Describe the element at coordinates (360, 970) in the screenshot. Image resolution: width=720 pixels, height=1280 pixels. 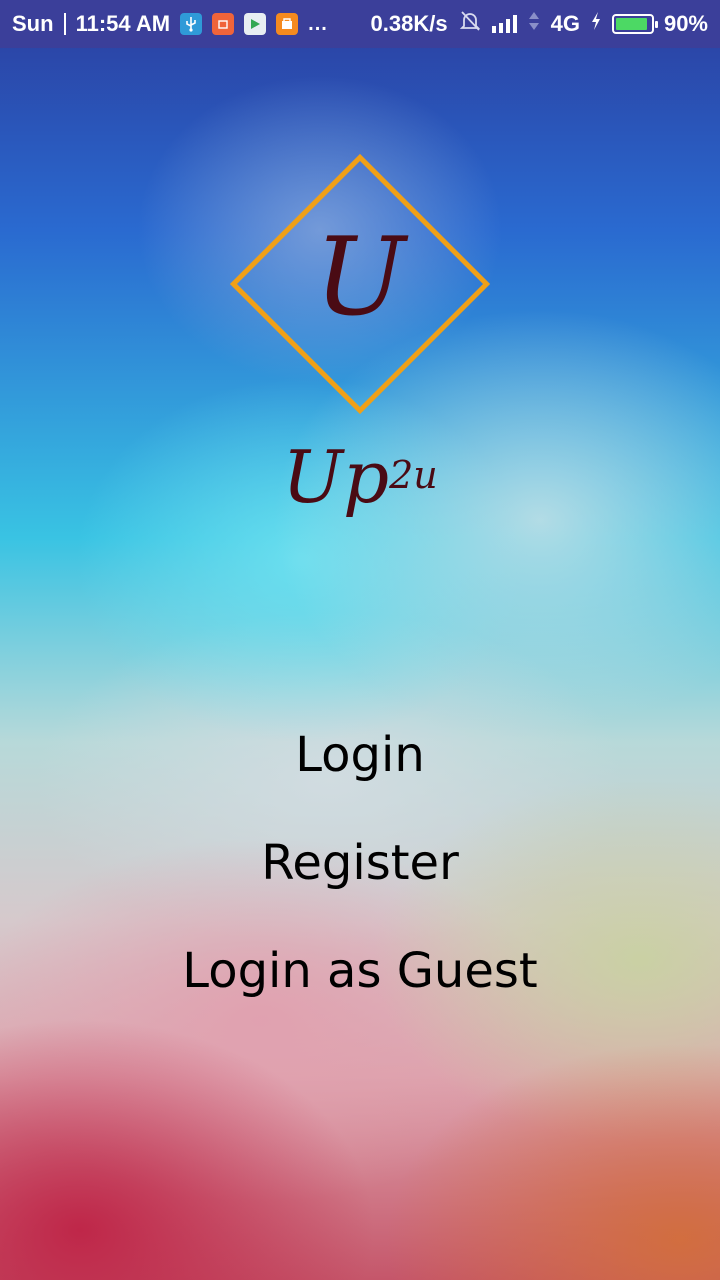
I see `login-as-guest-button: Login as Guest` at that location.